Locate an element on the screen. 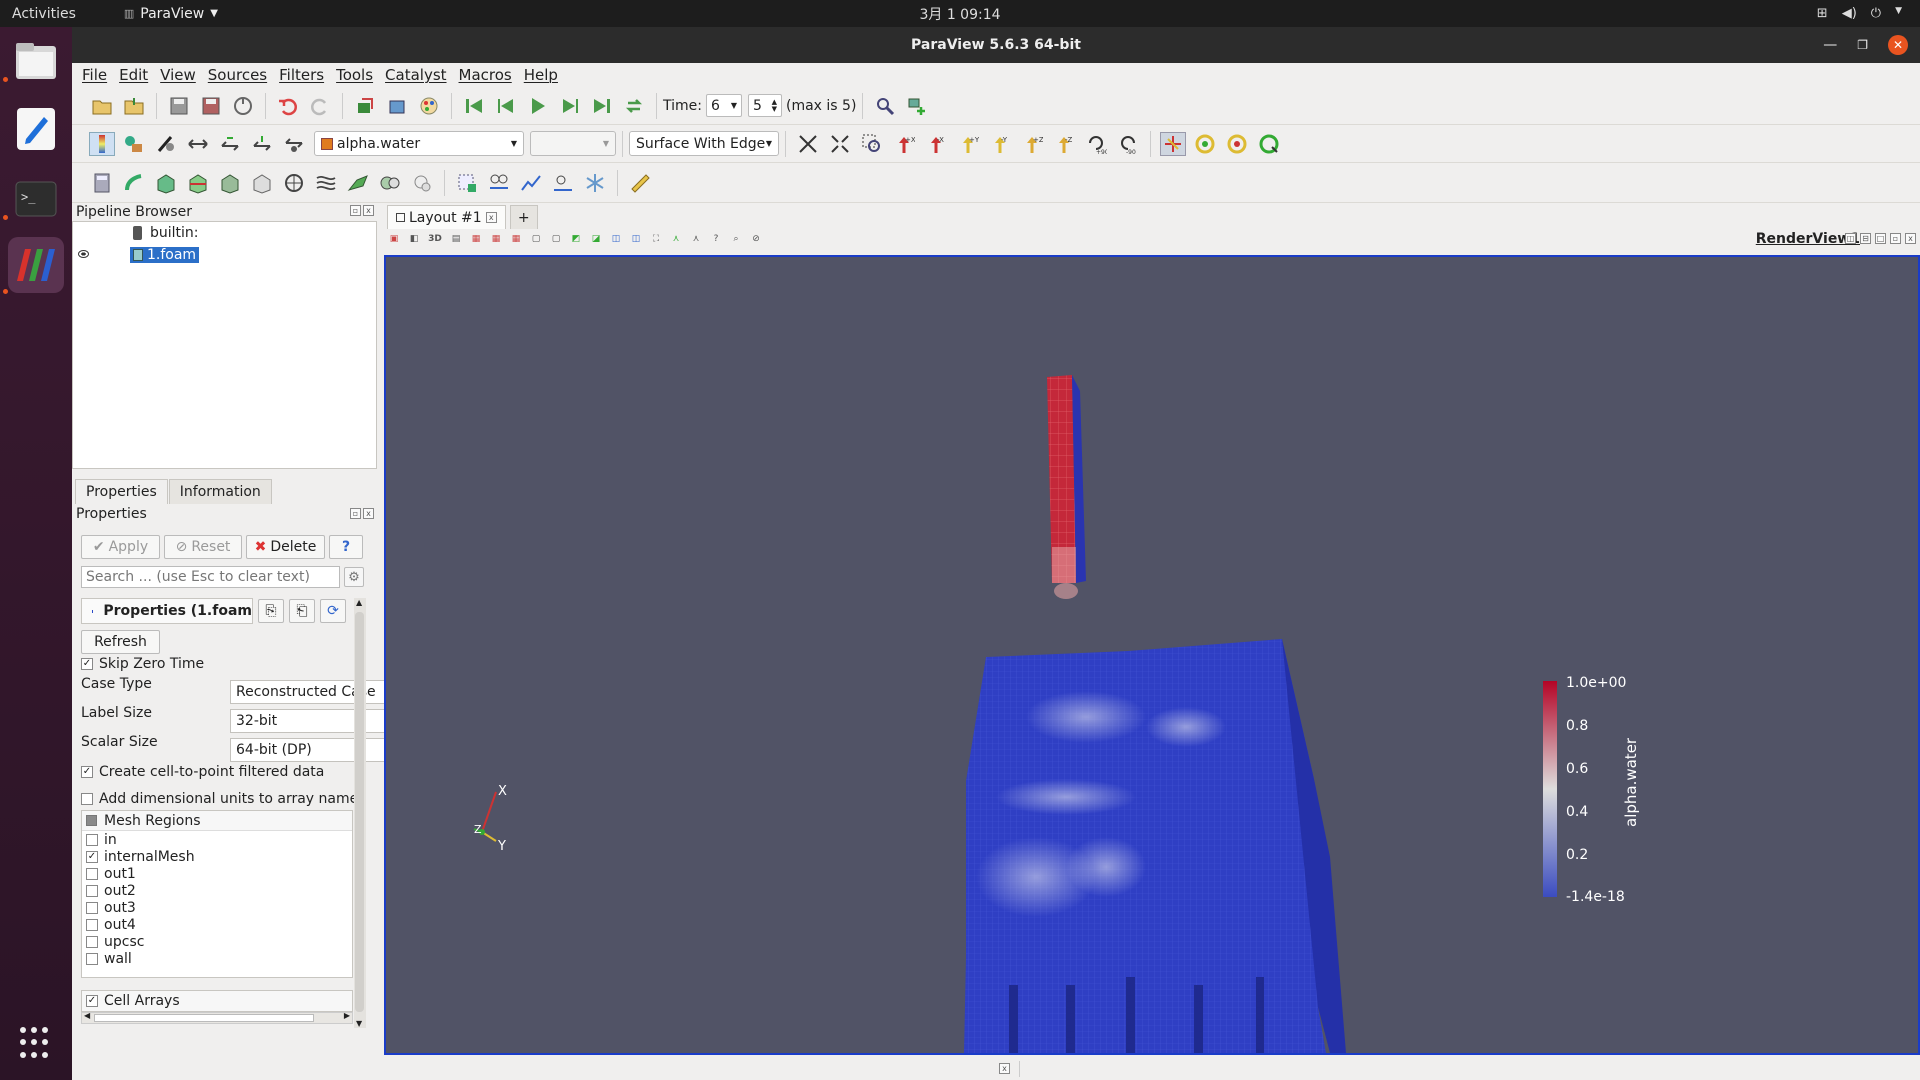 The image size is (1920, 1080). rescale-custom-icon is located at coordinates (198, 144).